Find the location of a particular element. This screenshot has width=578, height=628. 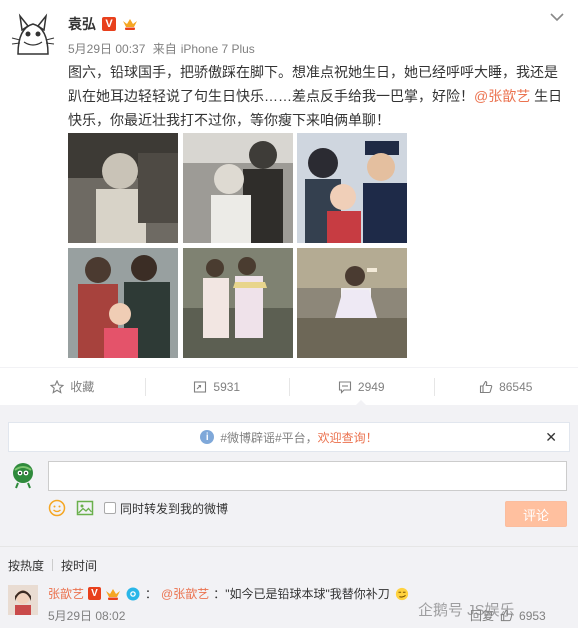

action-bar: 收藏 5931 2949 86545 is located at coordinates (289, 386).